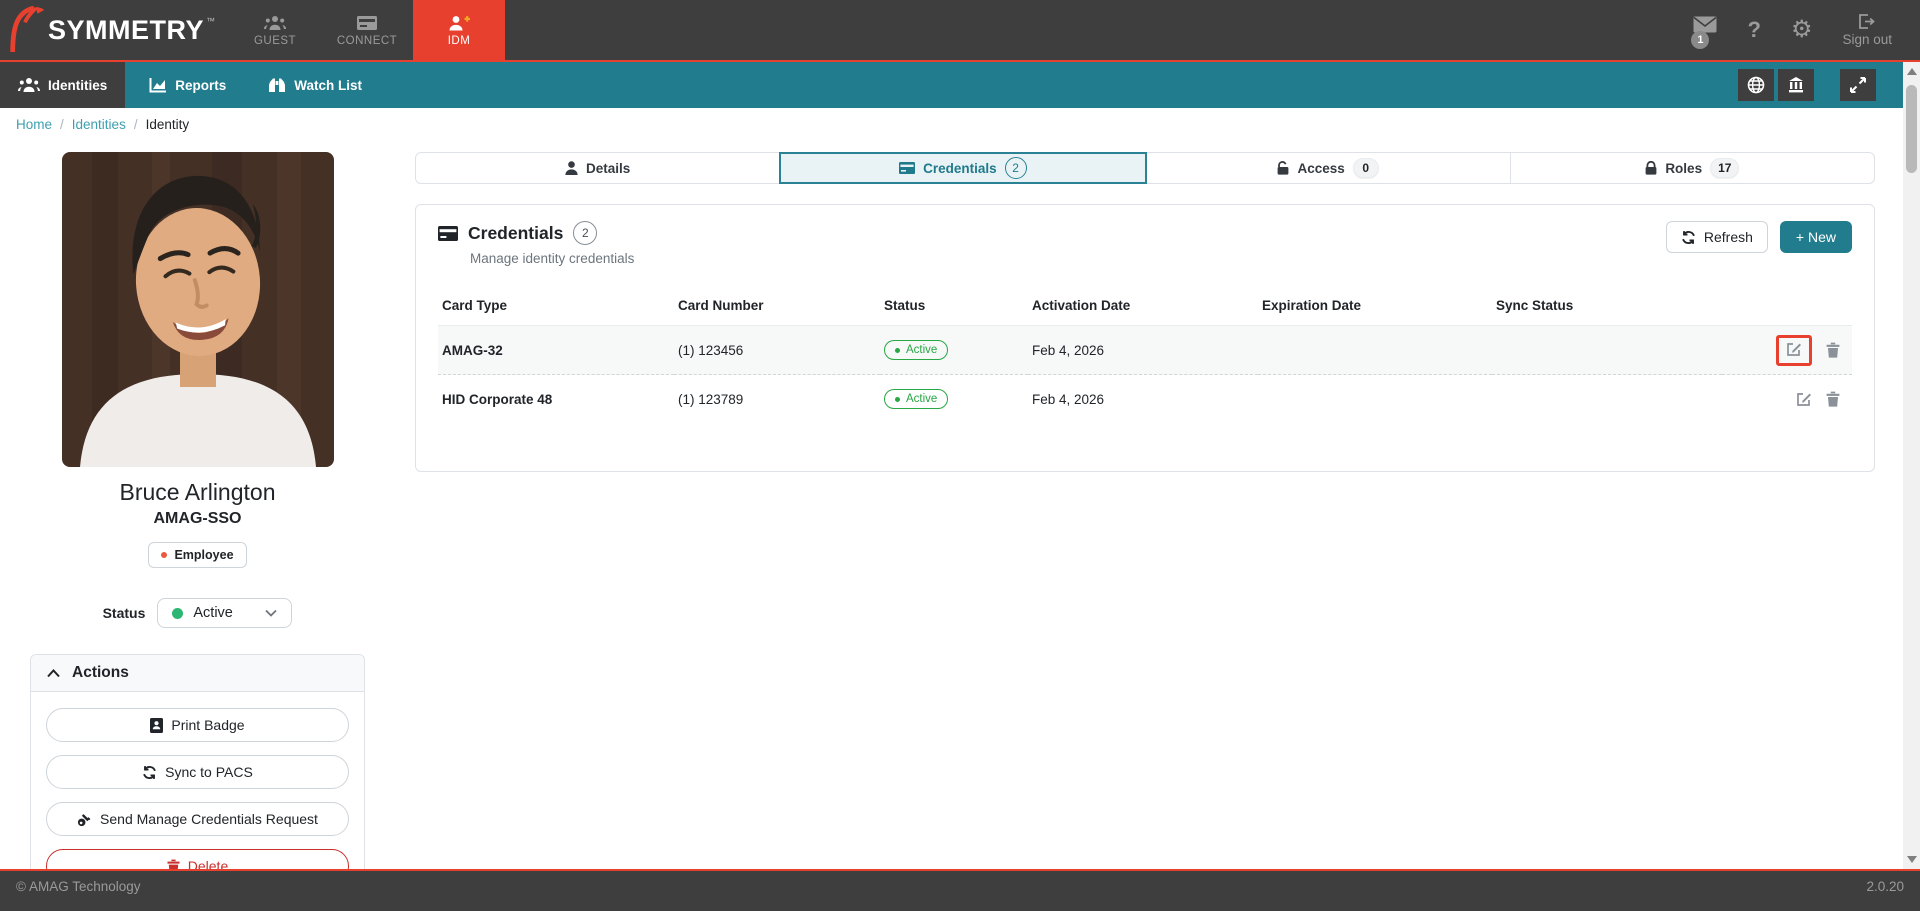 This screenshot has width=1920, height=911. Describe the element at coordinates (27, 28) in the screenshot. I see `eagle-logo-icon` at that location.